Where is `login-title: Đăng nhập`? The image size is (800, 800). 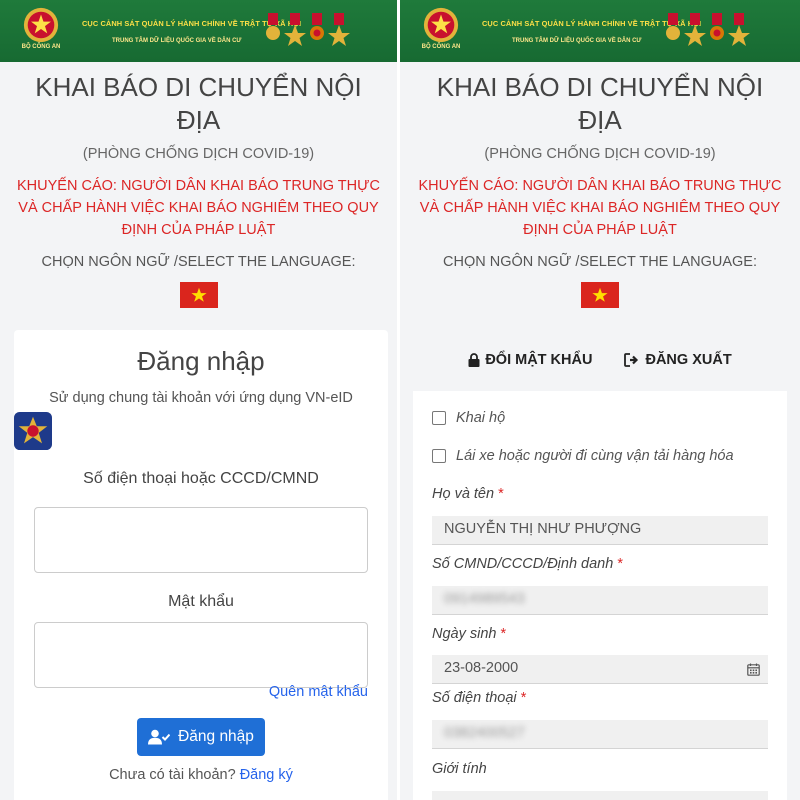 login-title: Đăng nhập is located at coordinates (201, 361).